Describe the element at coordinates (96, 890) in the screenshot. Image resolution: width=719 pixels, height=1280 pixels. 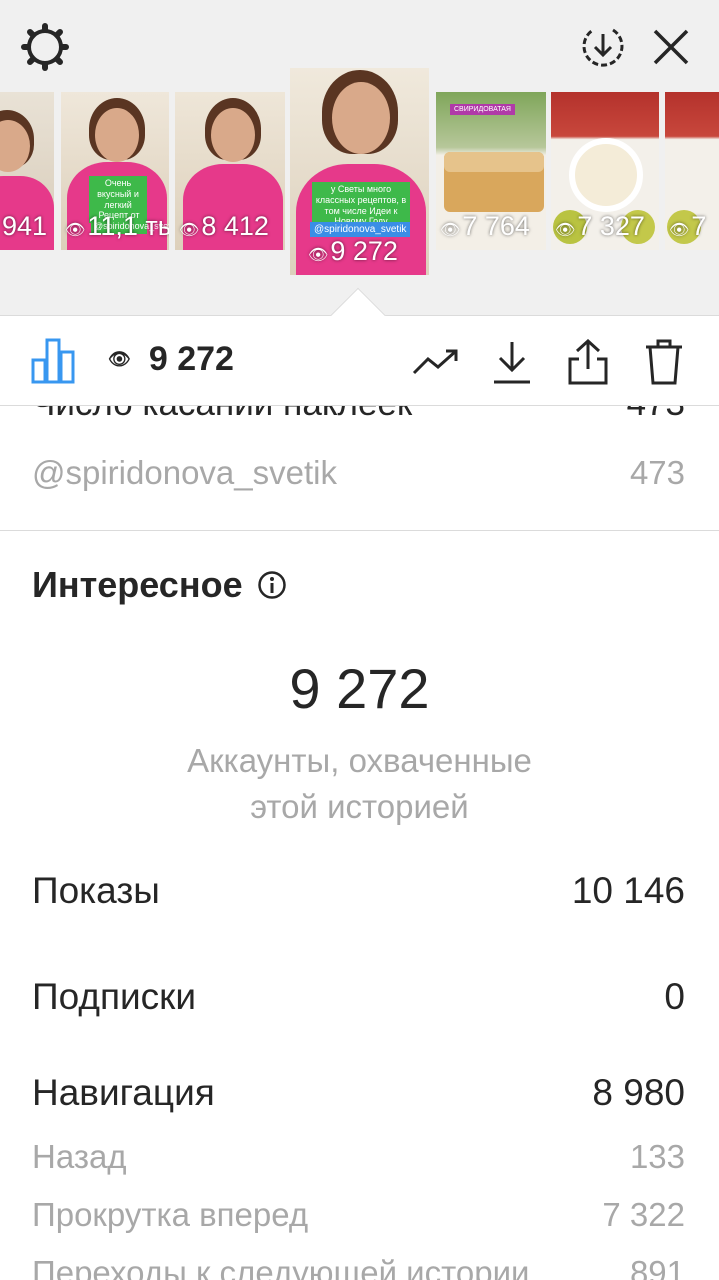
I see `impressions-label: Показы` at that location.